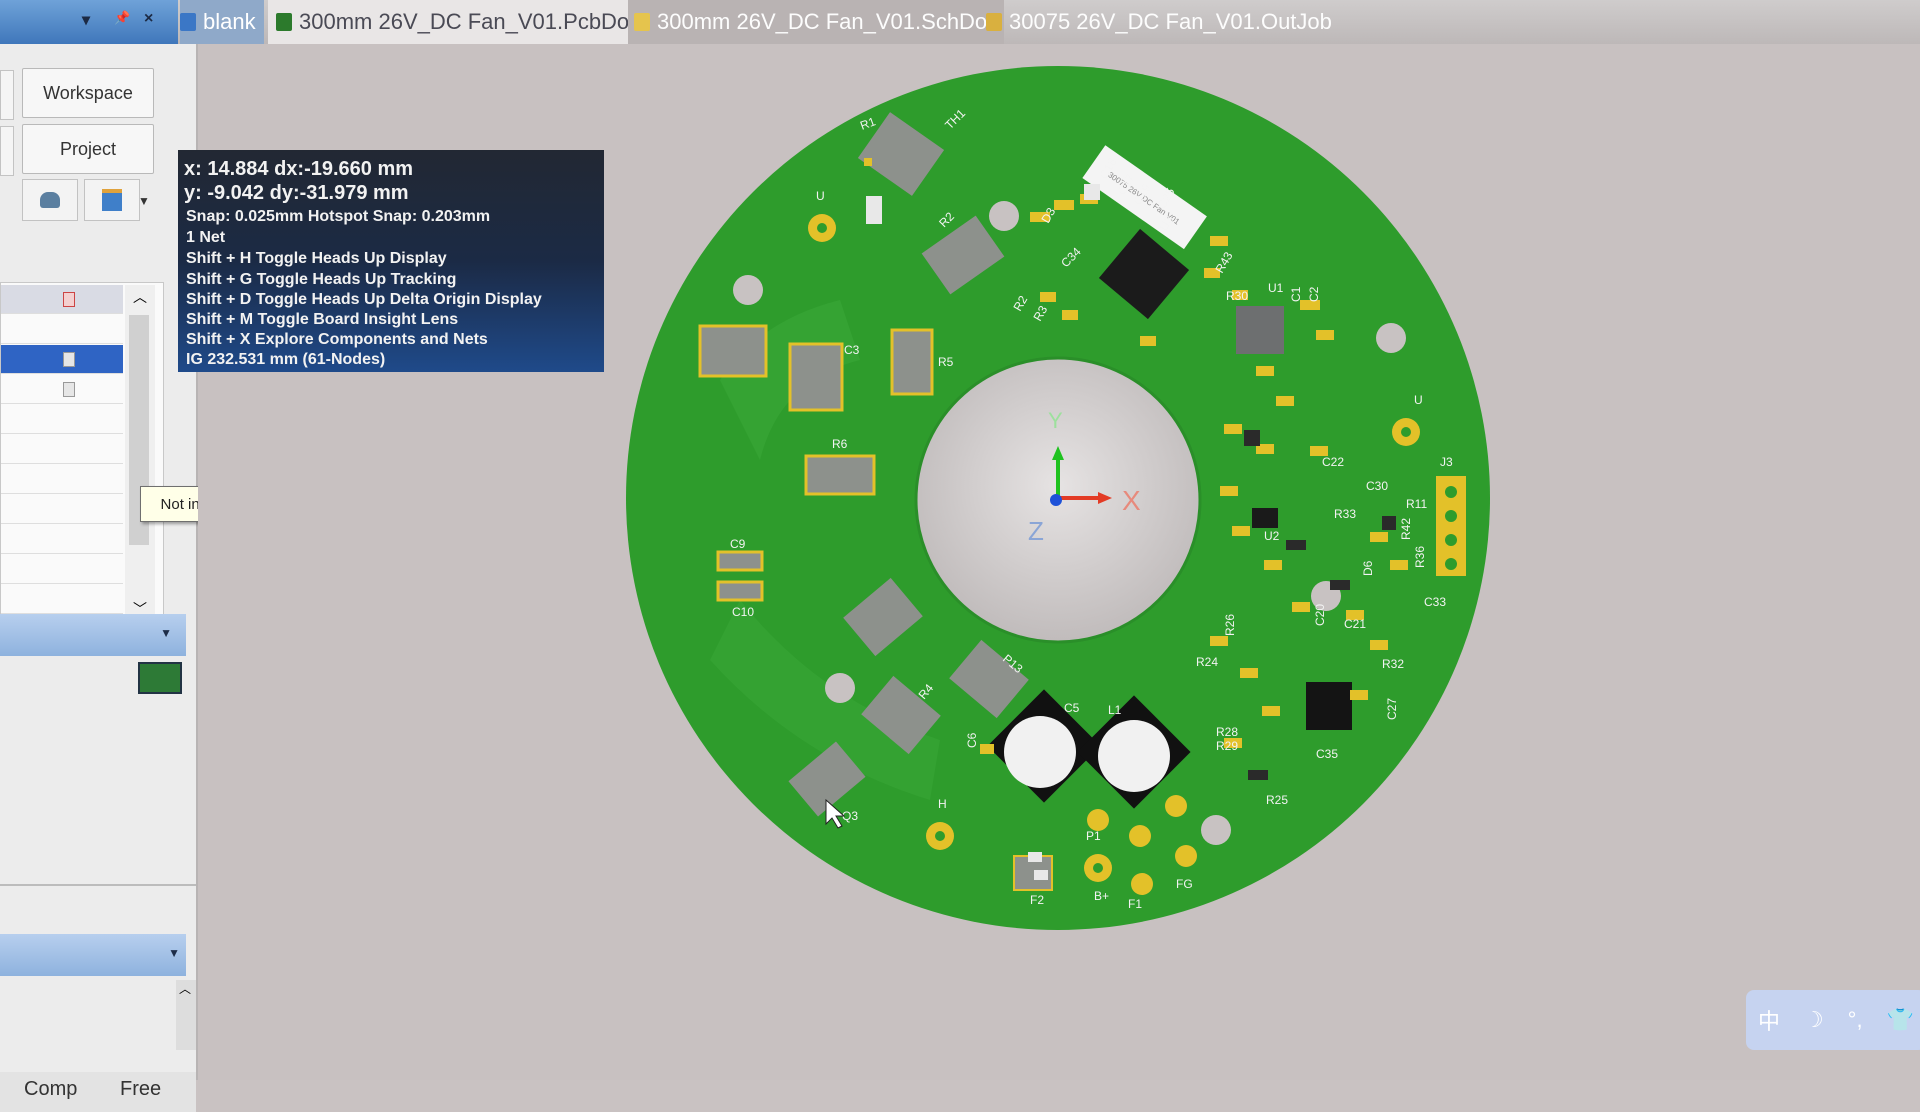 The height and width of the screenshot is (1112, 1920). What do you see at coordinates (1055, 420) in the screenshot?
I see `axis-y-label: Y` at bounding box center [1055, 420].